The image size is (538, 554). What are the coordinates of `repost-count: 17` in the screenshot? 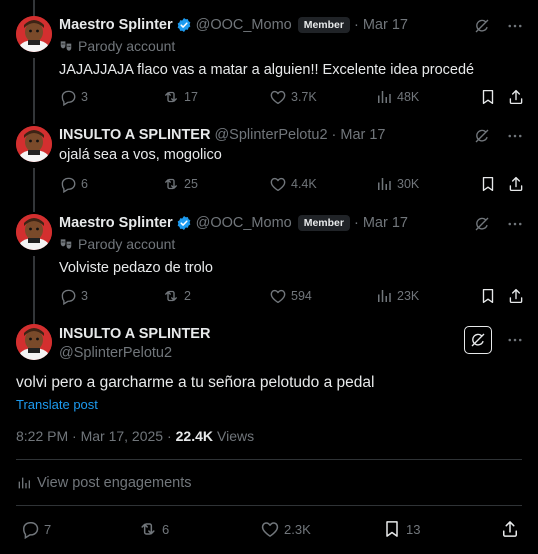 It's located at (191, 97).